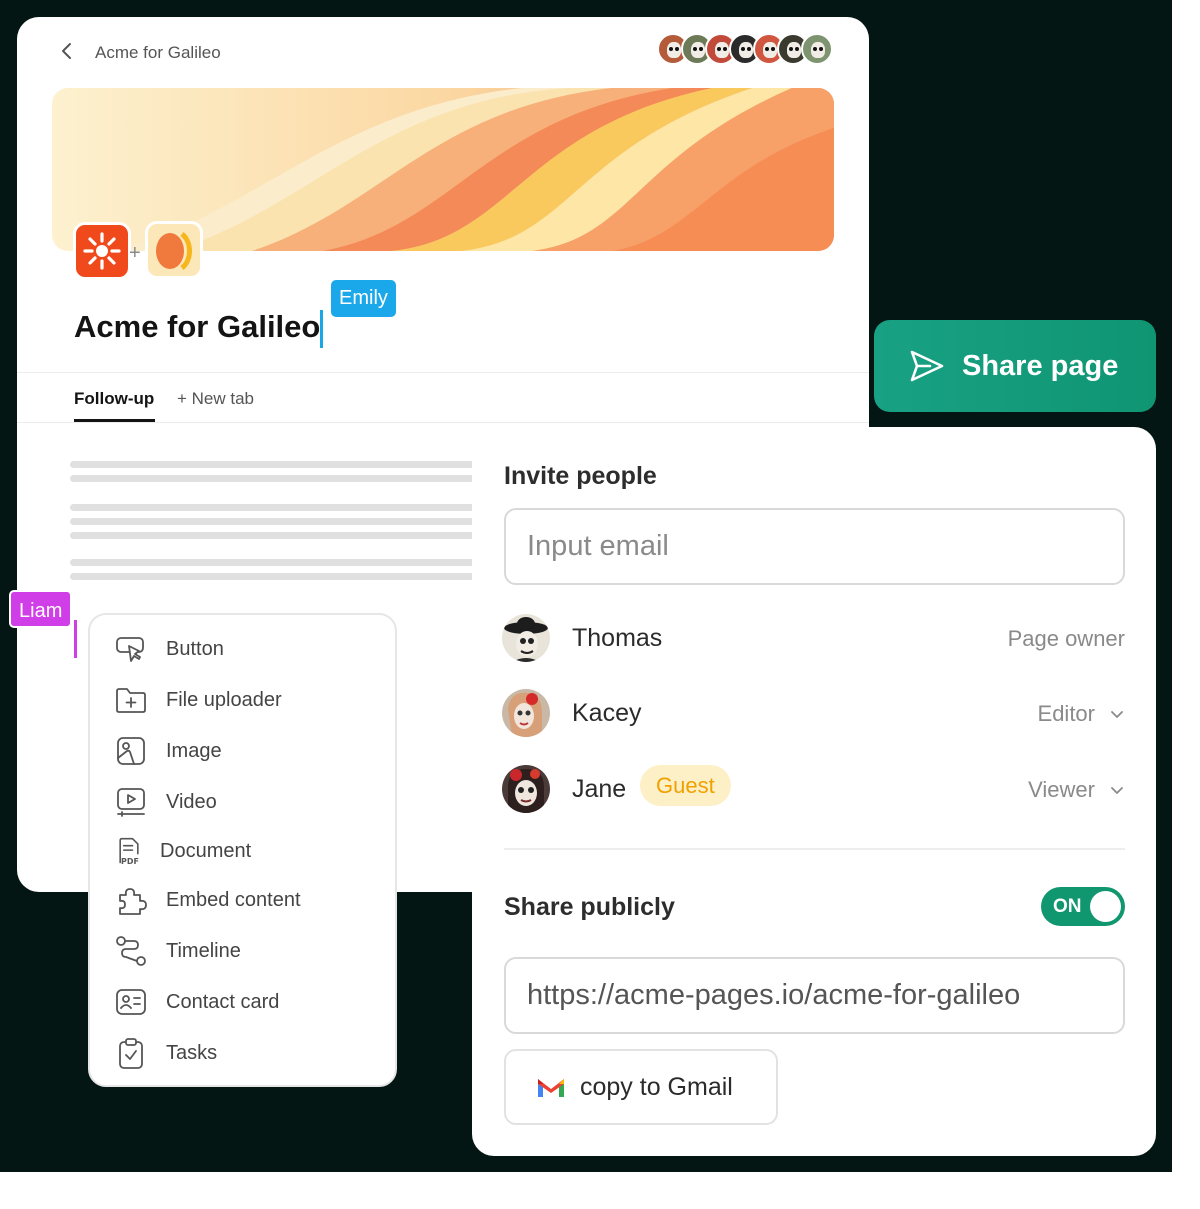  Describe the element at coordinates (174, 250) in the screenshot. I see `galileo-logo` at that location.